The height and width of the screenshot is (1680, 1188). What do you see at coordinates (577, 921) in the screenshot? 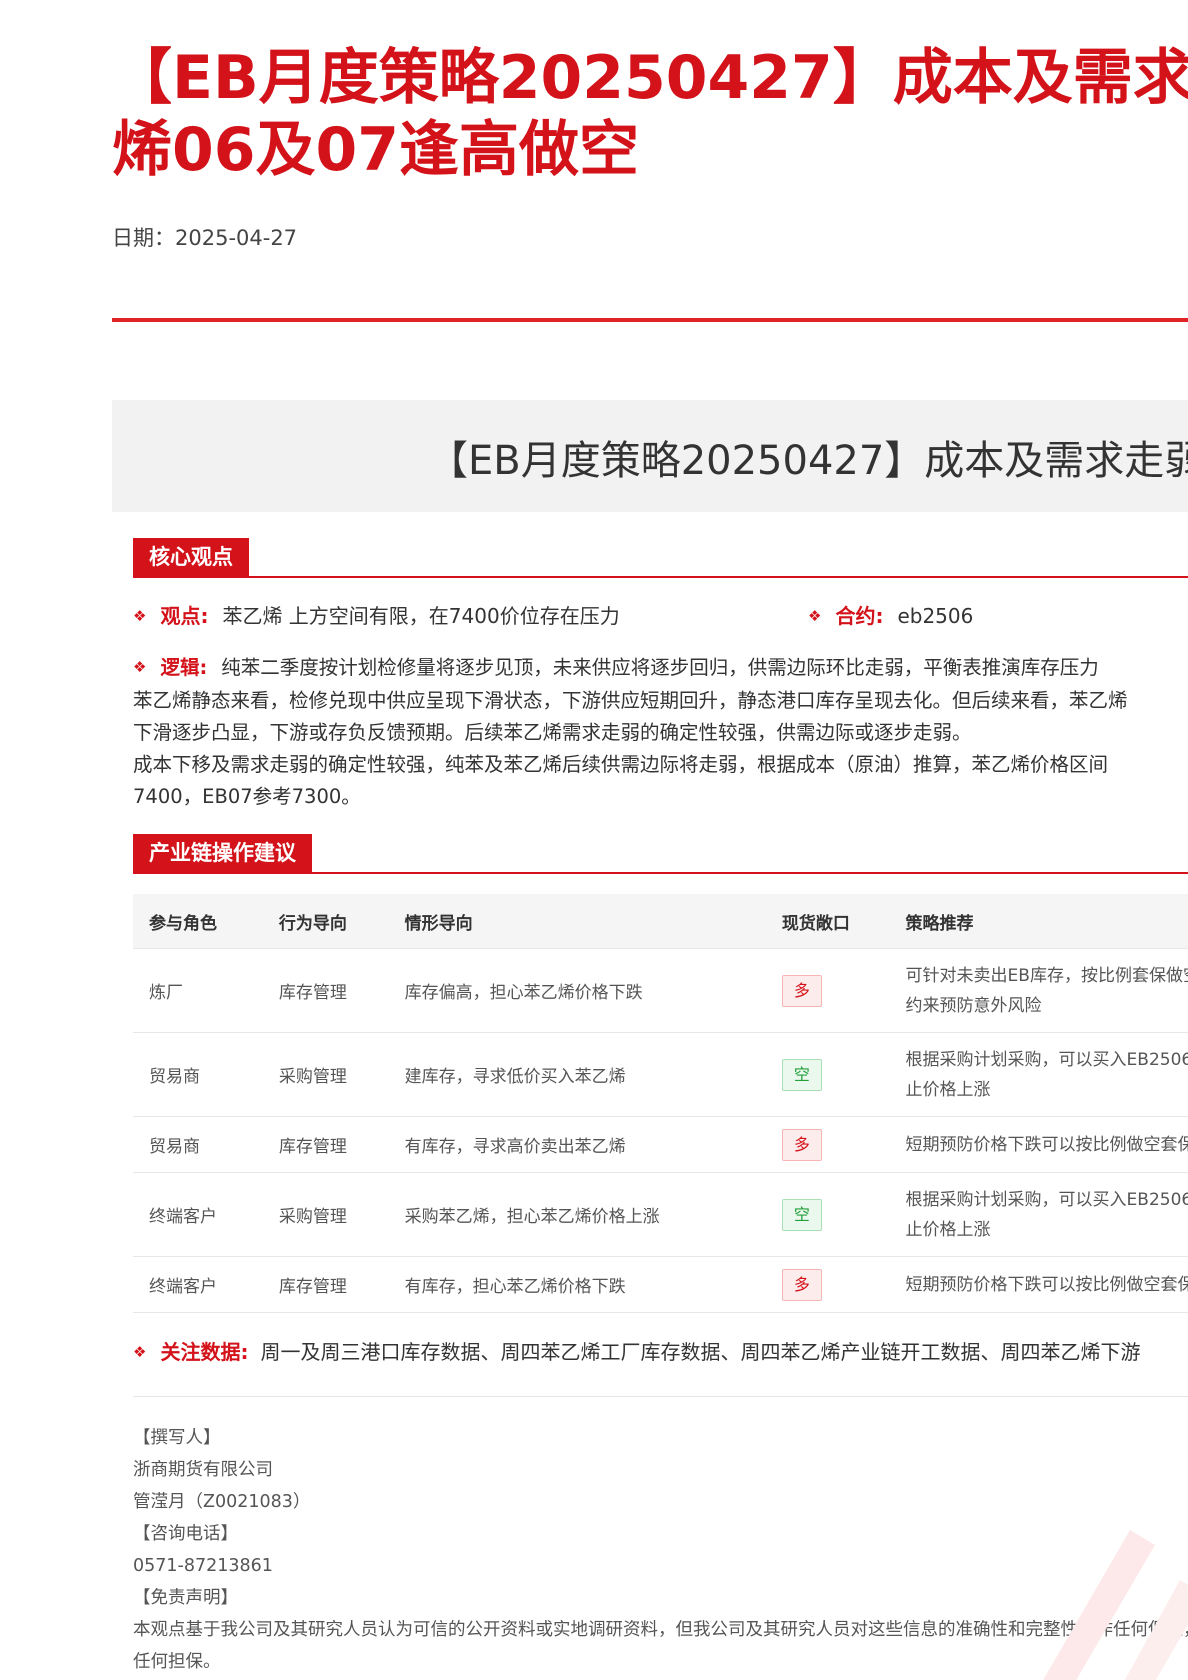
I see `col-header-situation: 情形导向` at bounding box center [577, 921].